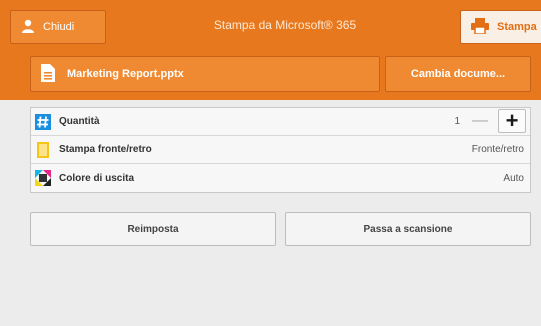 Image resolution: width=541 pixels, height=326 pixels. What do you see at coordinates (43, 178) in the screenshot?
I see `color-palette-icon` at bounding box center [43, 178].